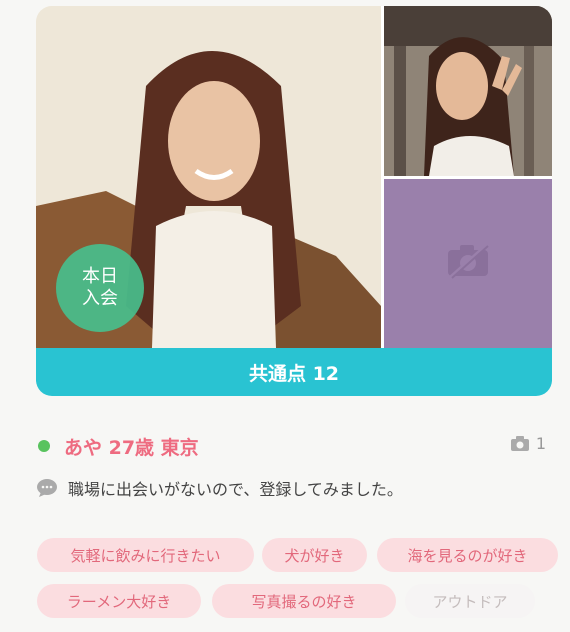  I want to click on tag-item: ラーメン大好き, so click(119, 601).